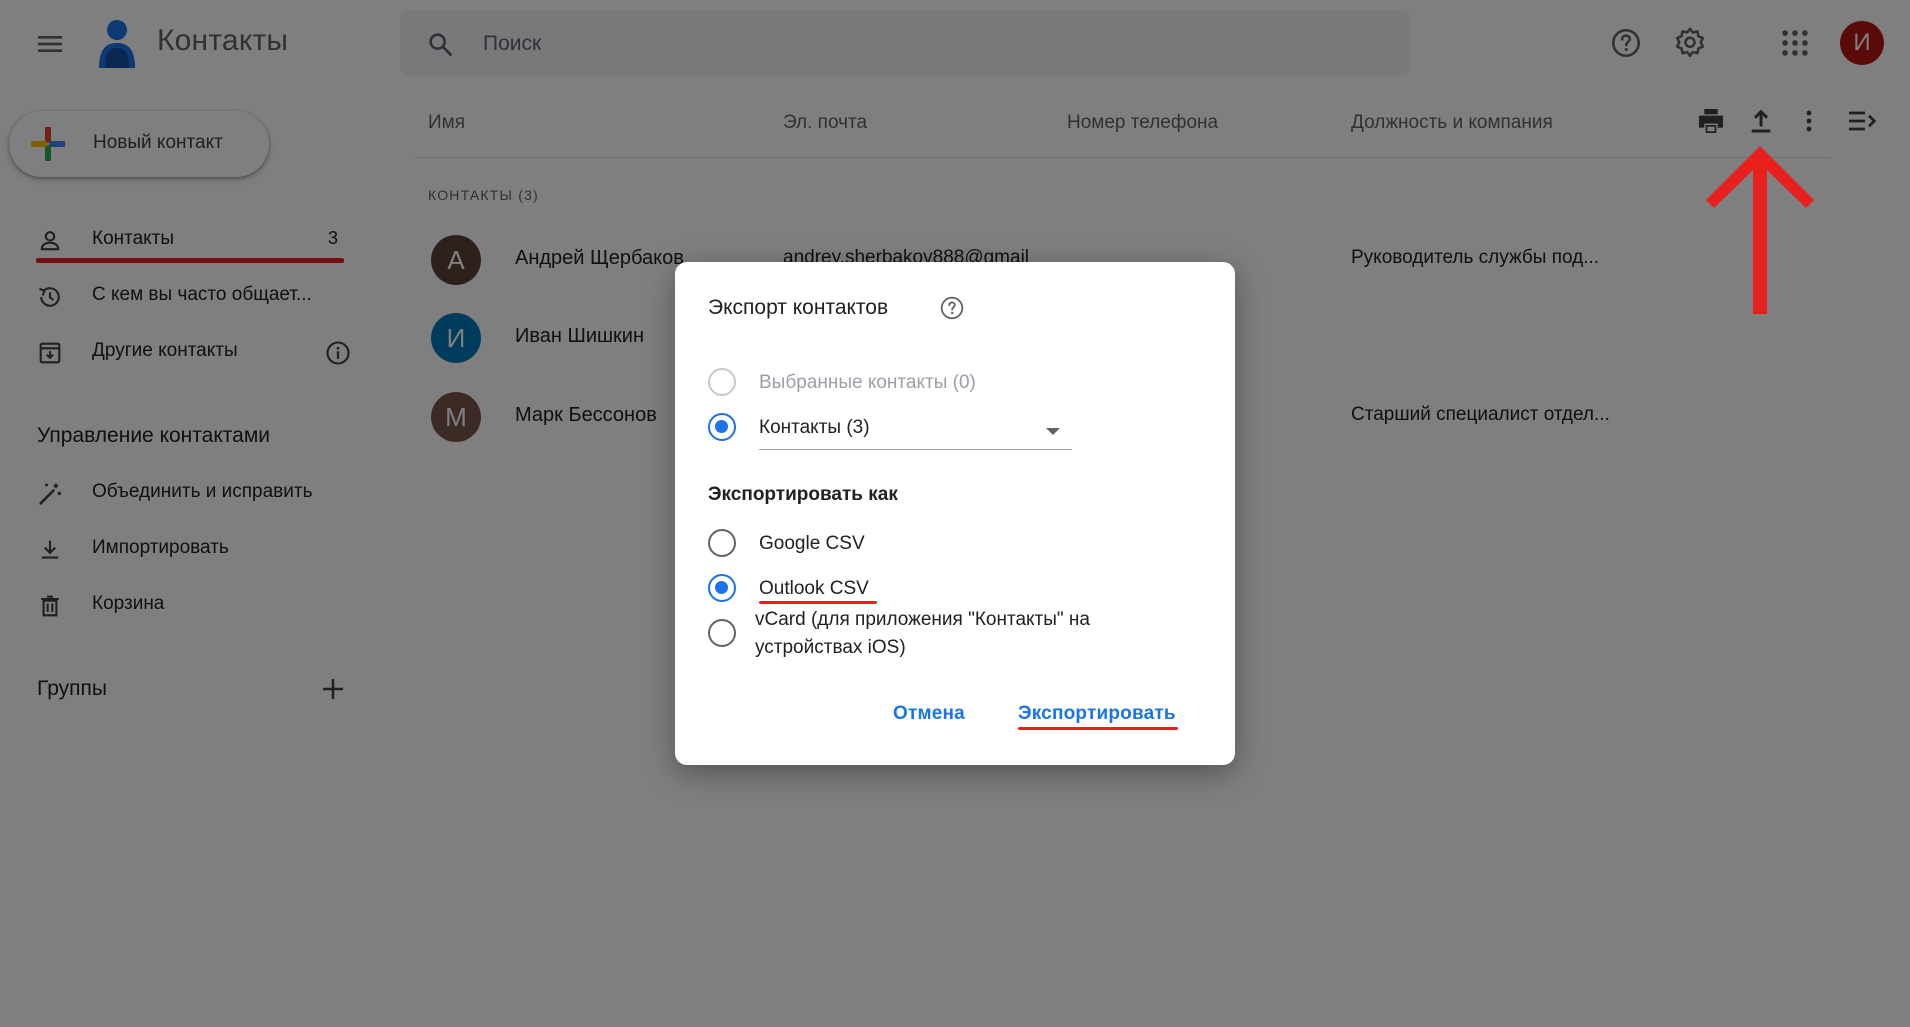 The width and height of the screenshot is (1910, 1027). Describe the element at coordinates (798, 307) in the screenshot. I see `dialog-title: Экспорт контактов` at that location.